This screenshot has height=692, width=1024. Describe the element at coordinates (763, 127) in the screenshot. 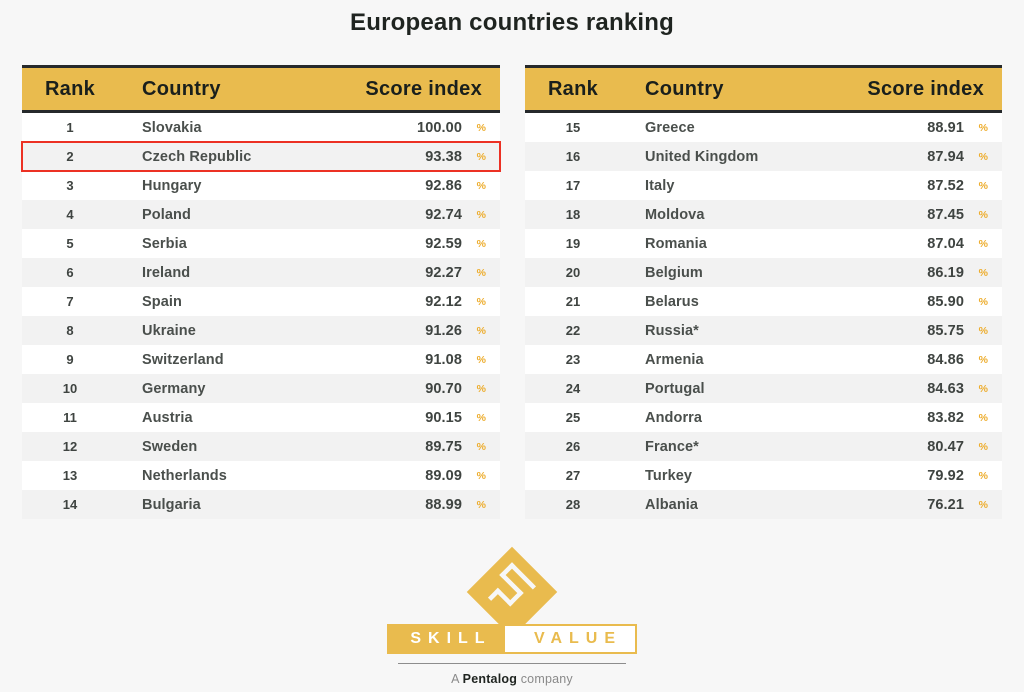

I see `table-row: 15 Greece 88.91%` at that location.